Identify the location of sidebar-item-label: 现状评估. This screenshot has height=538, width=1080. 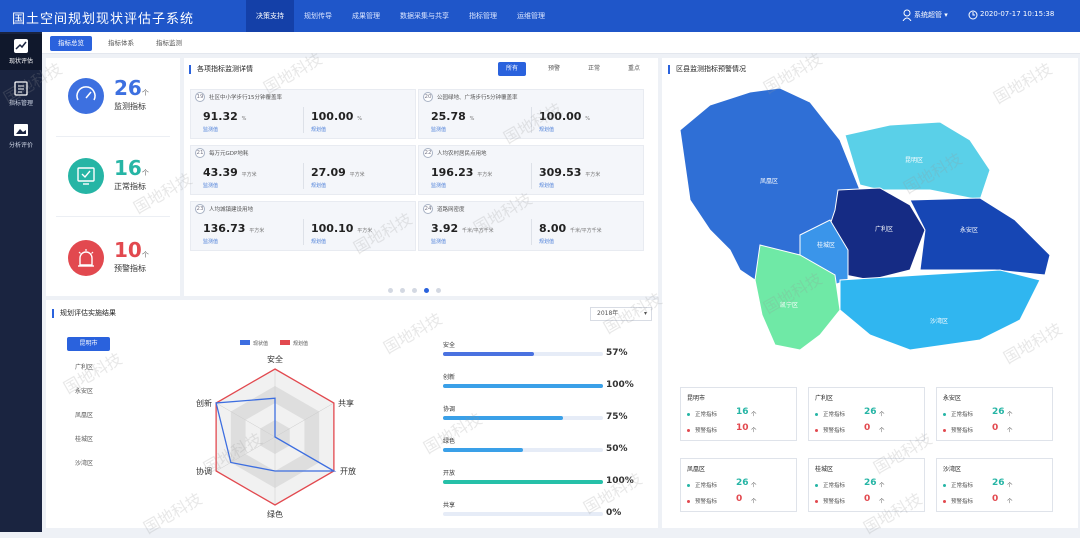
(20, 61).